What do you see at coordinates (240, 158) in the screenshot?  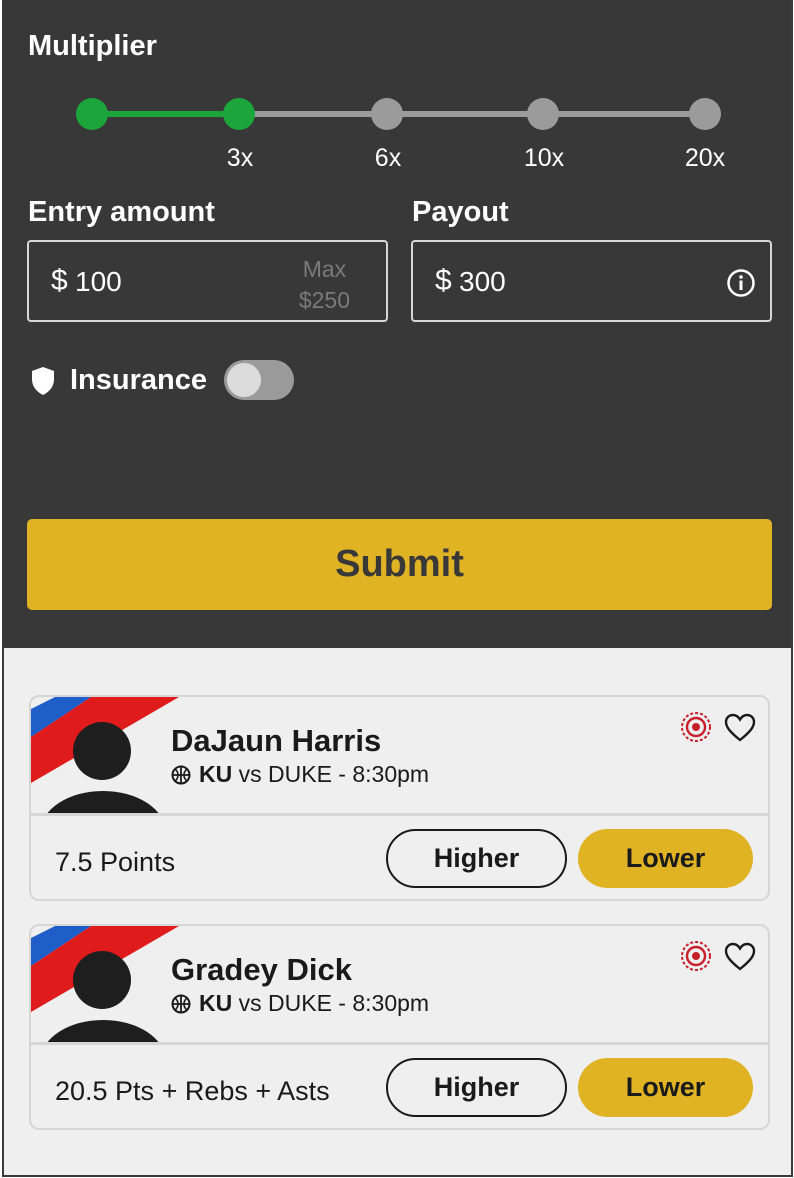 I see `tick-label-3x: 3x` at bounding box center [240, 158].